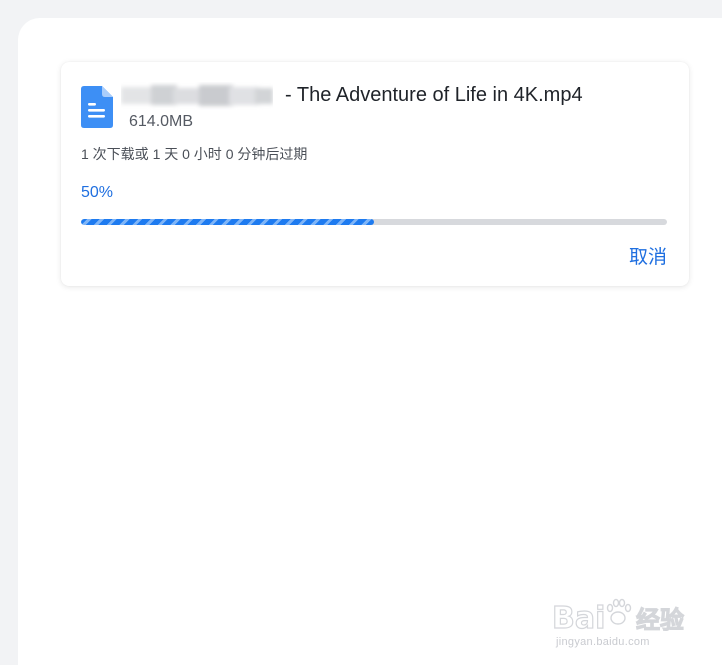 The height and width of the screenshot is (665, 722). Describe the element at coordinates (197, 95) in the screenshot. I see `redacted-filename-prefix` at that location.